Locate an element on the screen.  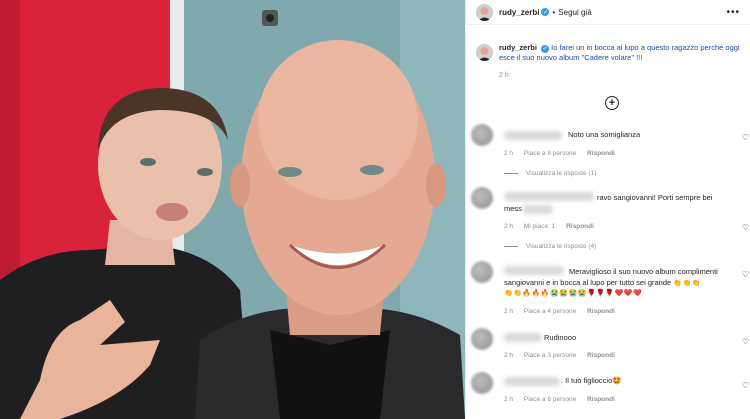
comment-likes: Mi piace: 1 is located at coordinates (539, 226).